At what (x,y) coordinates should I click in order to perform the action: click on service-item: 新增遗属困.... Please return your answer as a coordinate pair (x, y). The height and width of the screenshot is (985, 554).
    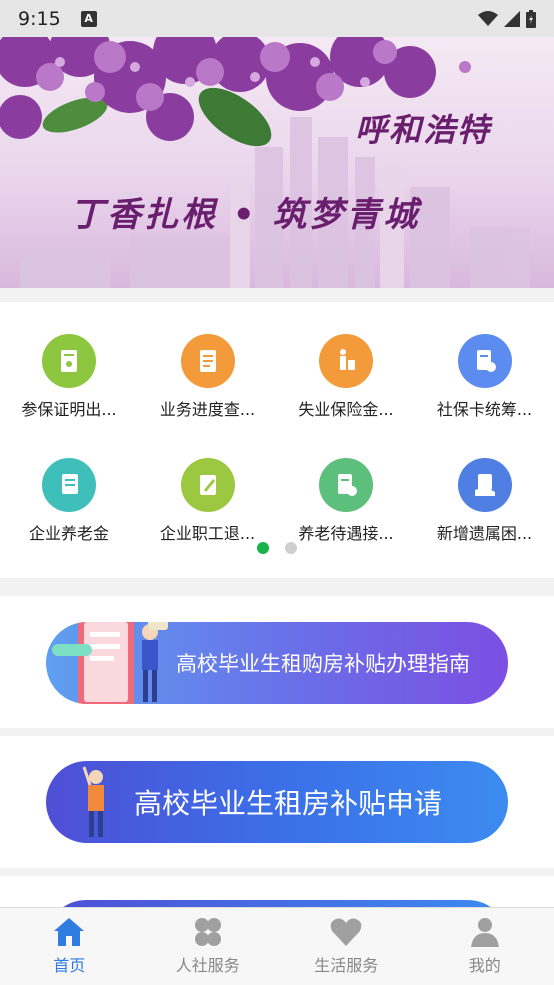
    Looking at the image, I should click on (485, 501).